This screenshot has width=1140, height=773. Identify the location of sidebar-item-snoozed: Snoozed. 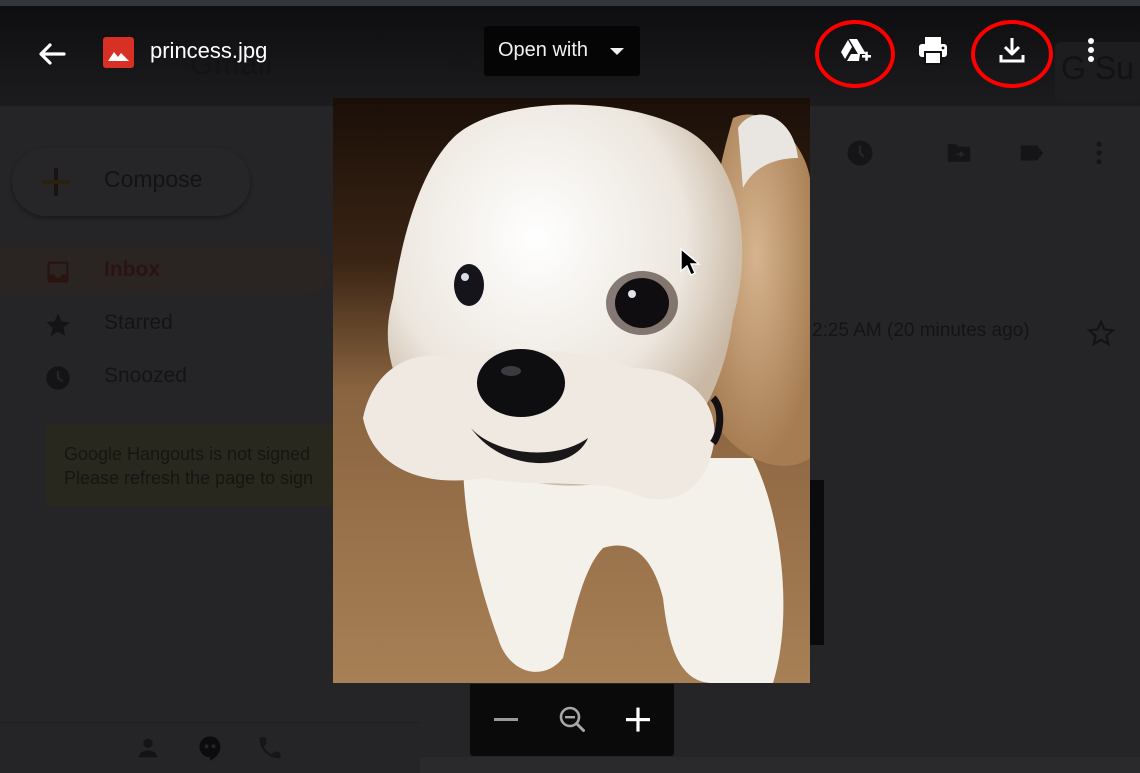
(165, 376).